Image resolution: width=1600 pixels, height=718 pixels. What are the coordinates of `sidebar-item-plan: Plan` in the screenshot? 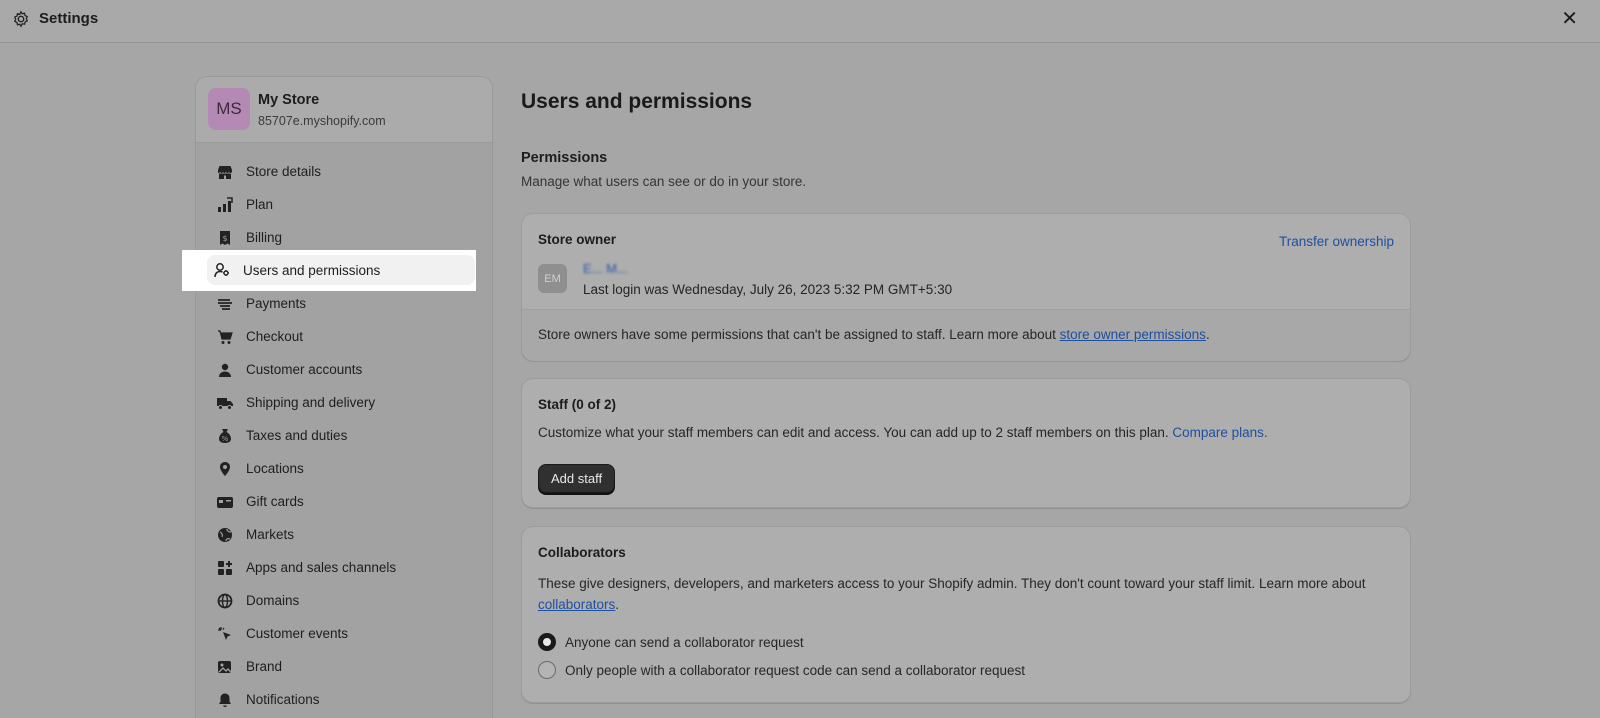 It's located at (344, 204).